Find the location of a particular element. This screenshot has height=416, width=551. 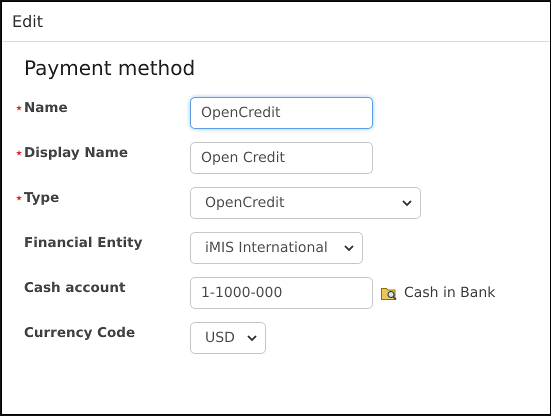

dropdown: USD is located at coordinates (228, 338).